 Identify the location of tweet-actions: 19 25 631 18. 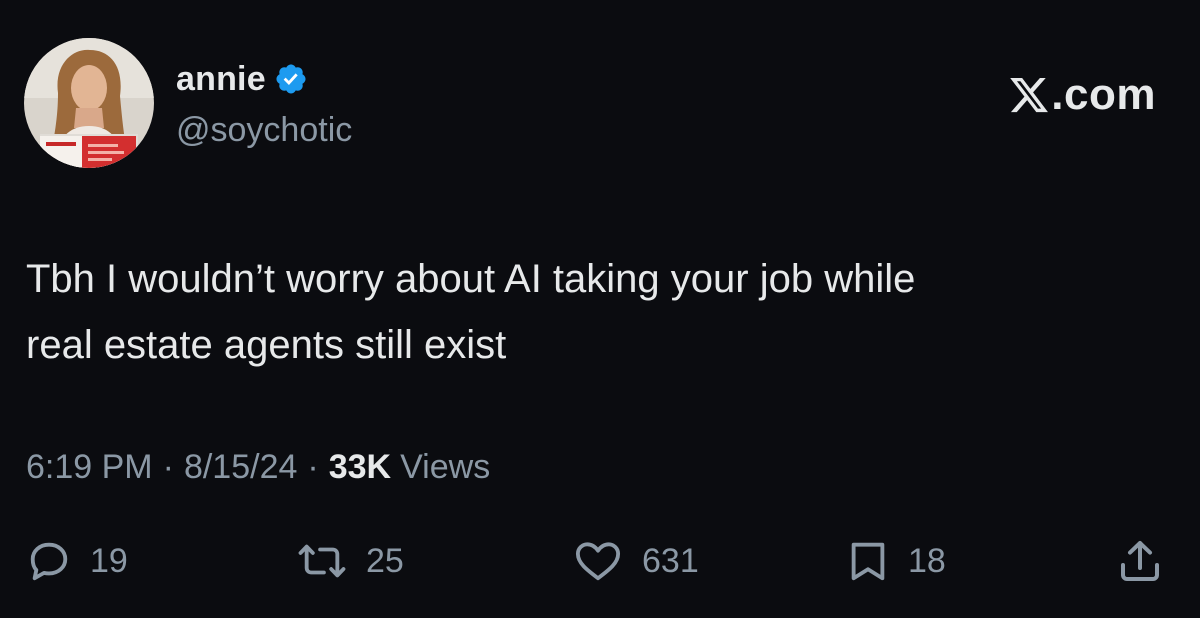
(600, 561).